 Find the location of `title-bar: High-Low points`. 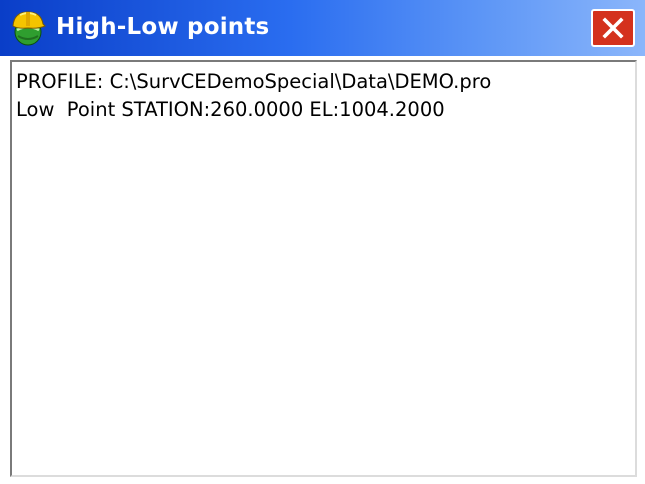

title-bar: High-Low points is located at coordinates (322, 28).